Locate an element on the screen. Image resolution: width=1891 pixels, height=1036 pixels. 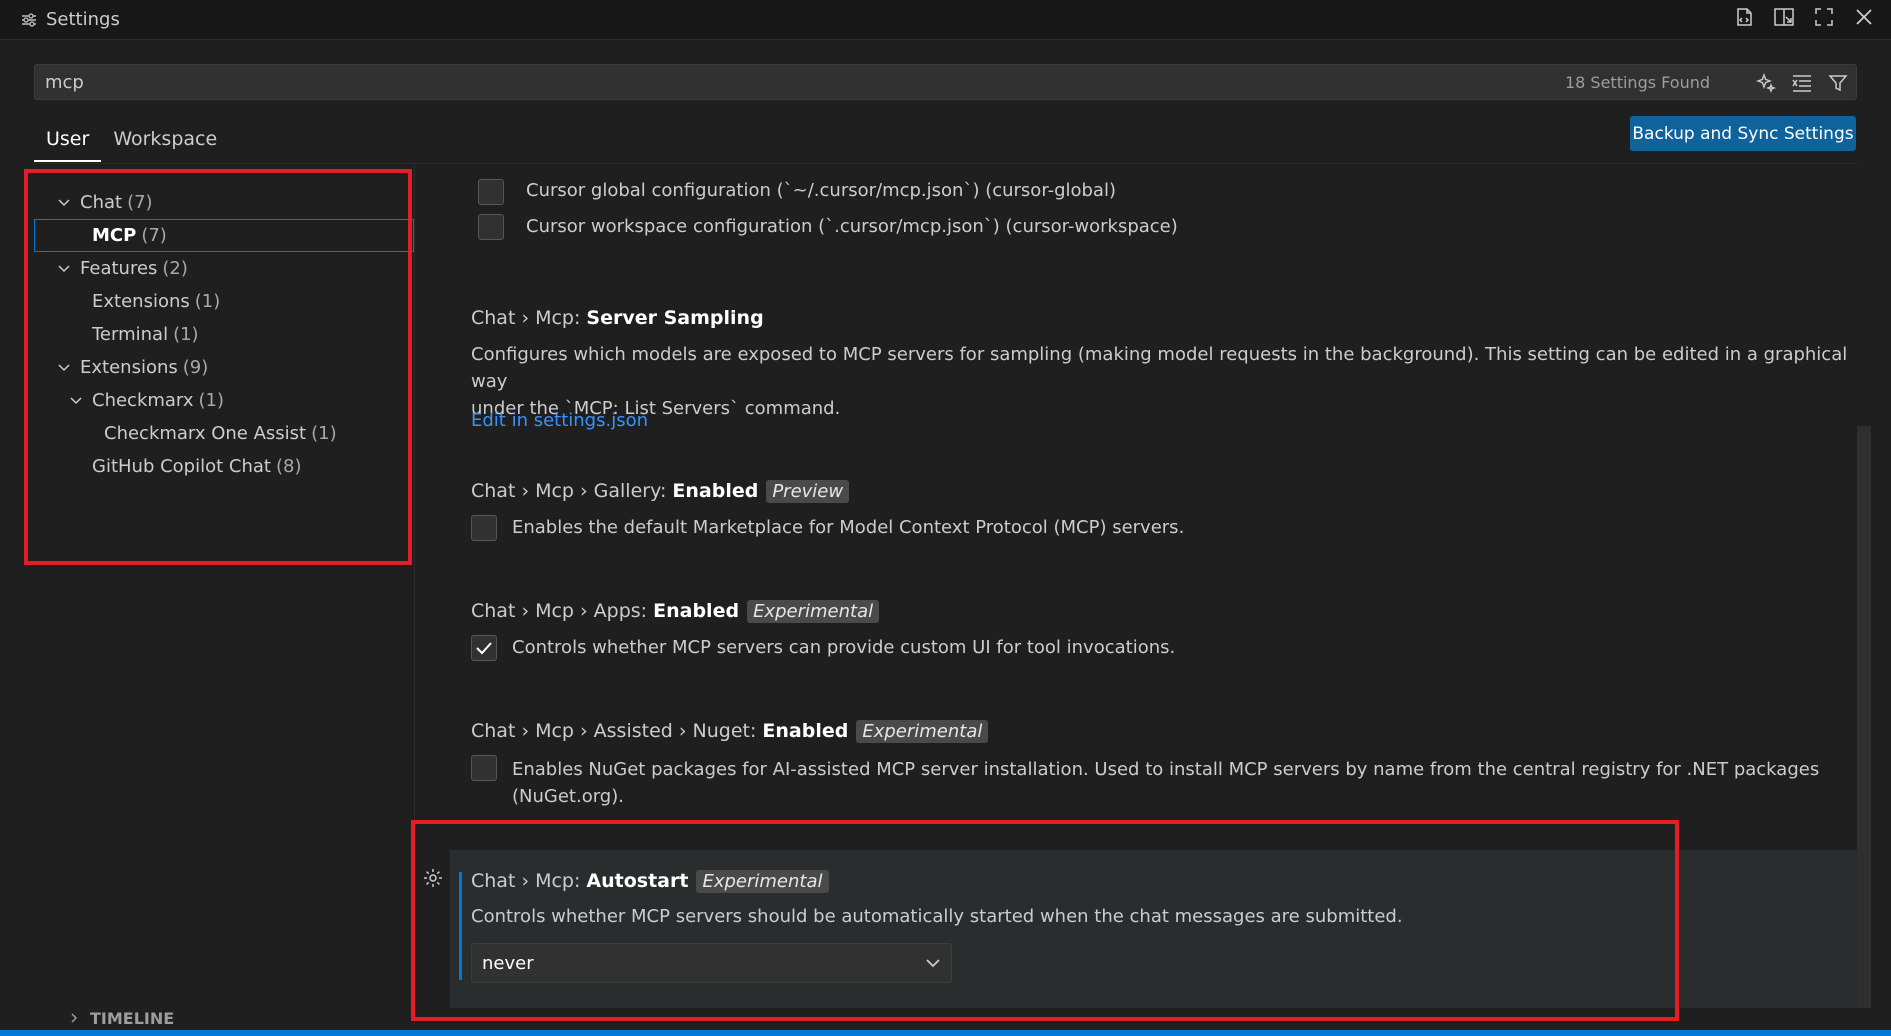
autostart-selected-value: never is located at coordinates (508, 963).